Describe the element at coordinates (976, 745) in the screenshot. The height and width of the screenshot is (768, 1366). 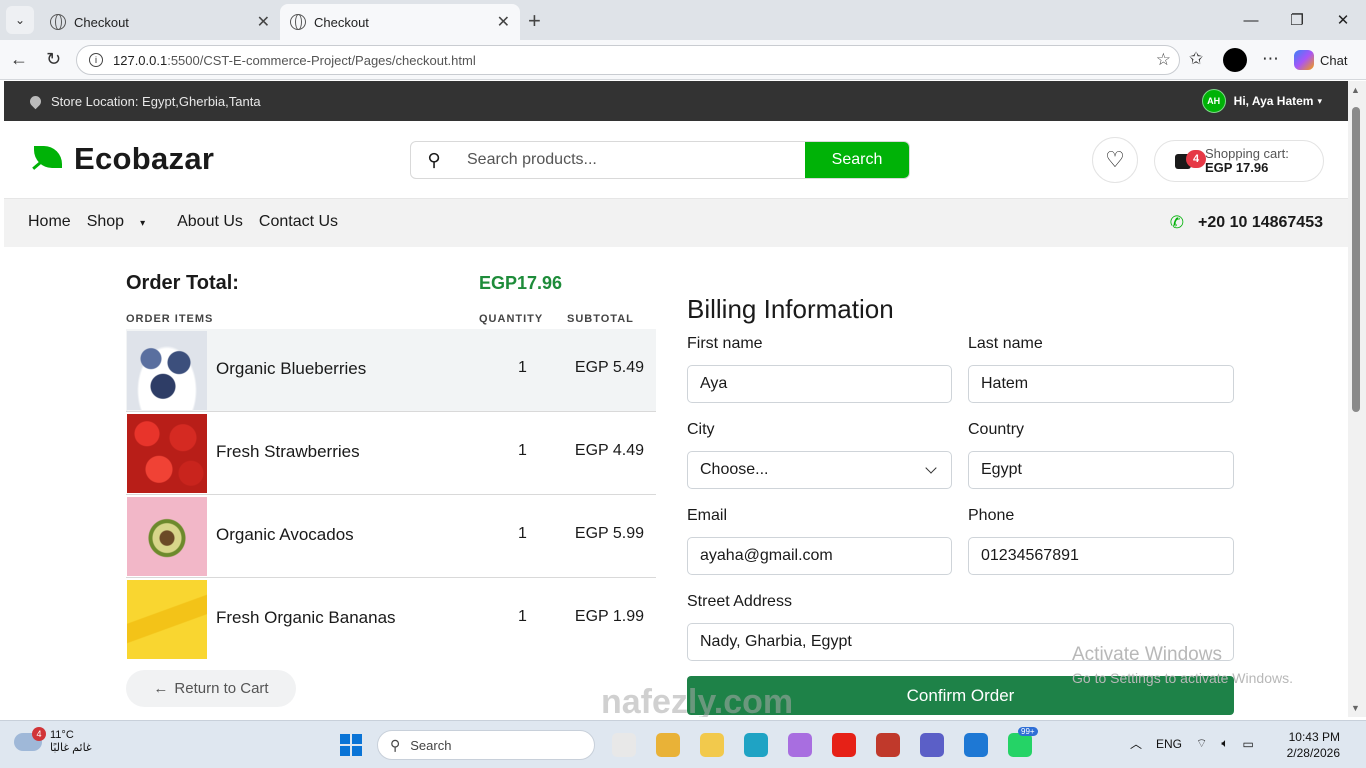
I see `vscode-icon` at that location.